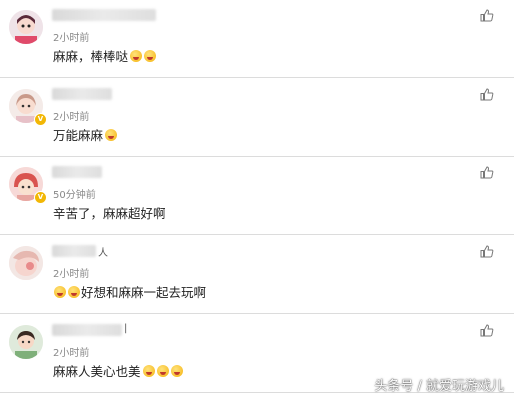 The height and width of the screenshot is (400, 514). I want to click on comment-time: 50分钟前, so click(74, 195).